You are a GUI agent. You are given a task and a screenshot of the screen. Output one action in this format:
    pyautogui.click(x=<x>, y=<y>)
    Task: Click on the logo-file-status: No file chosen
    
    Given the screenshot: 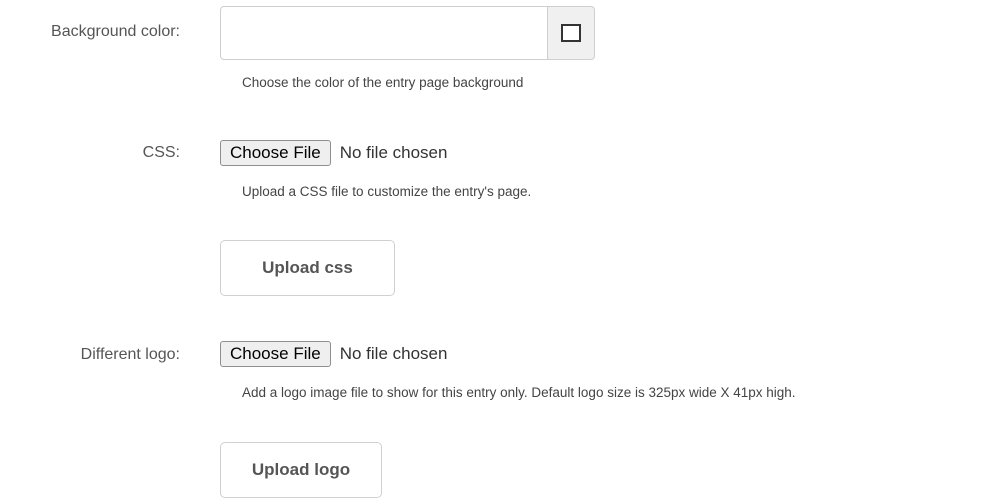 What is the action you would take?
    pyautogui.click(x=393, y=353)
    